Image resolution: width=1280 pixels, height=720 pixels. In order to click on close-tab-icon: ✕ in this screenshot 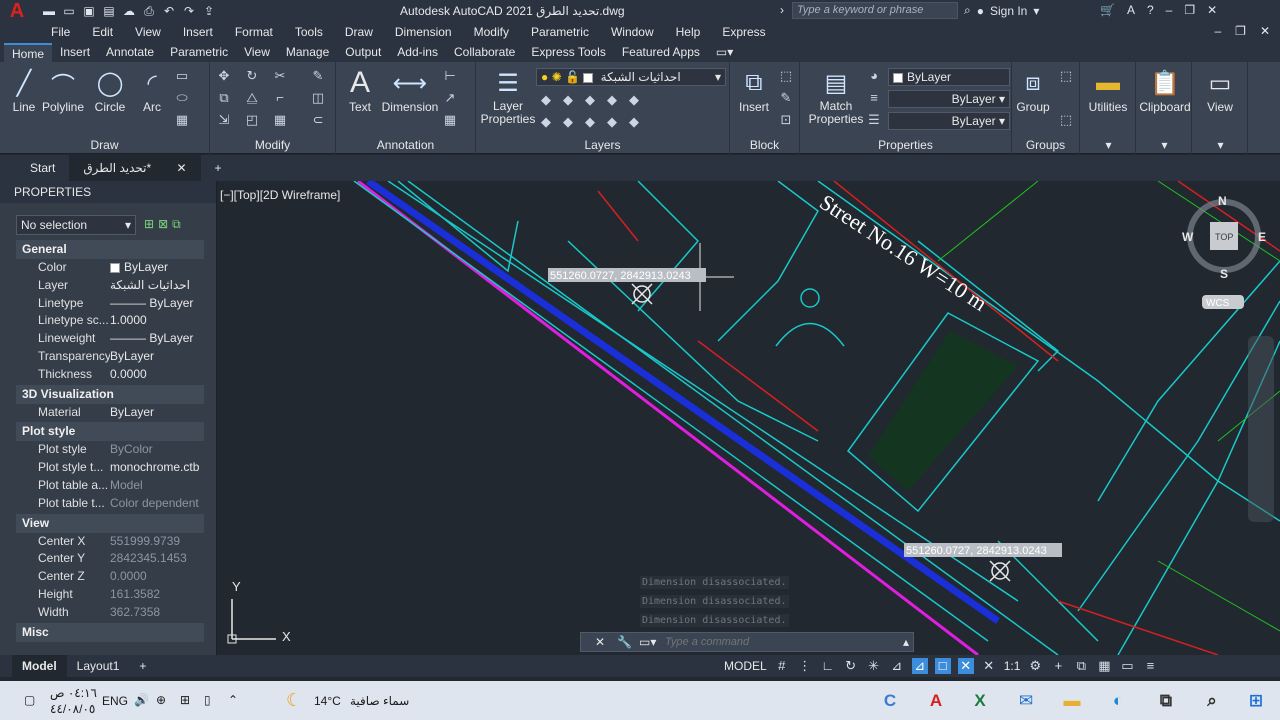, I will do `click(181, 168)`.